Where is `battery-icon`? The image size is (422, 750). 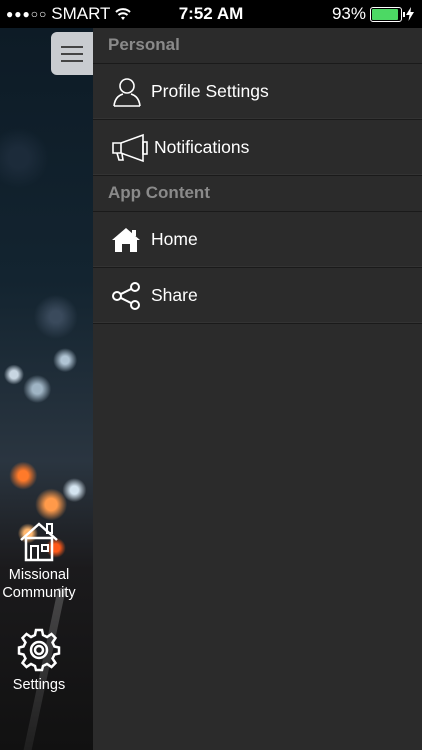 battery-icon is located at coordinates (387, 14).